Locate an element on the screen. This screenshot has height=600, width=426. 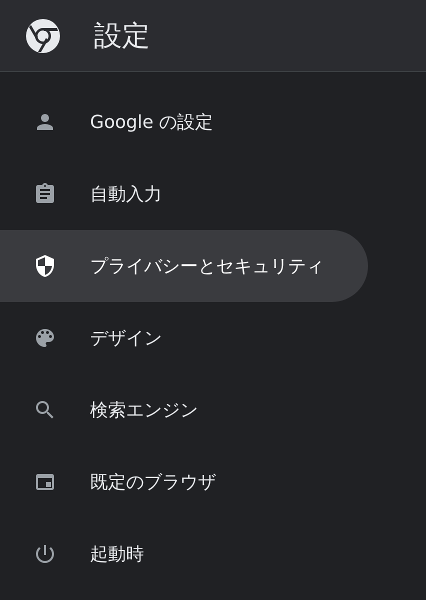
shield-icon is located at coordinates (45, 266).